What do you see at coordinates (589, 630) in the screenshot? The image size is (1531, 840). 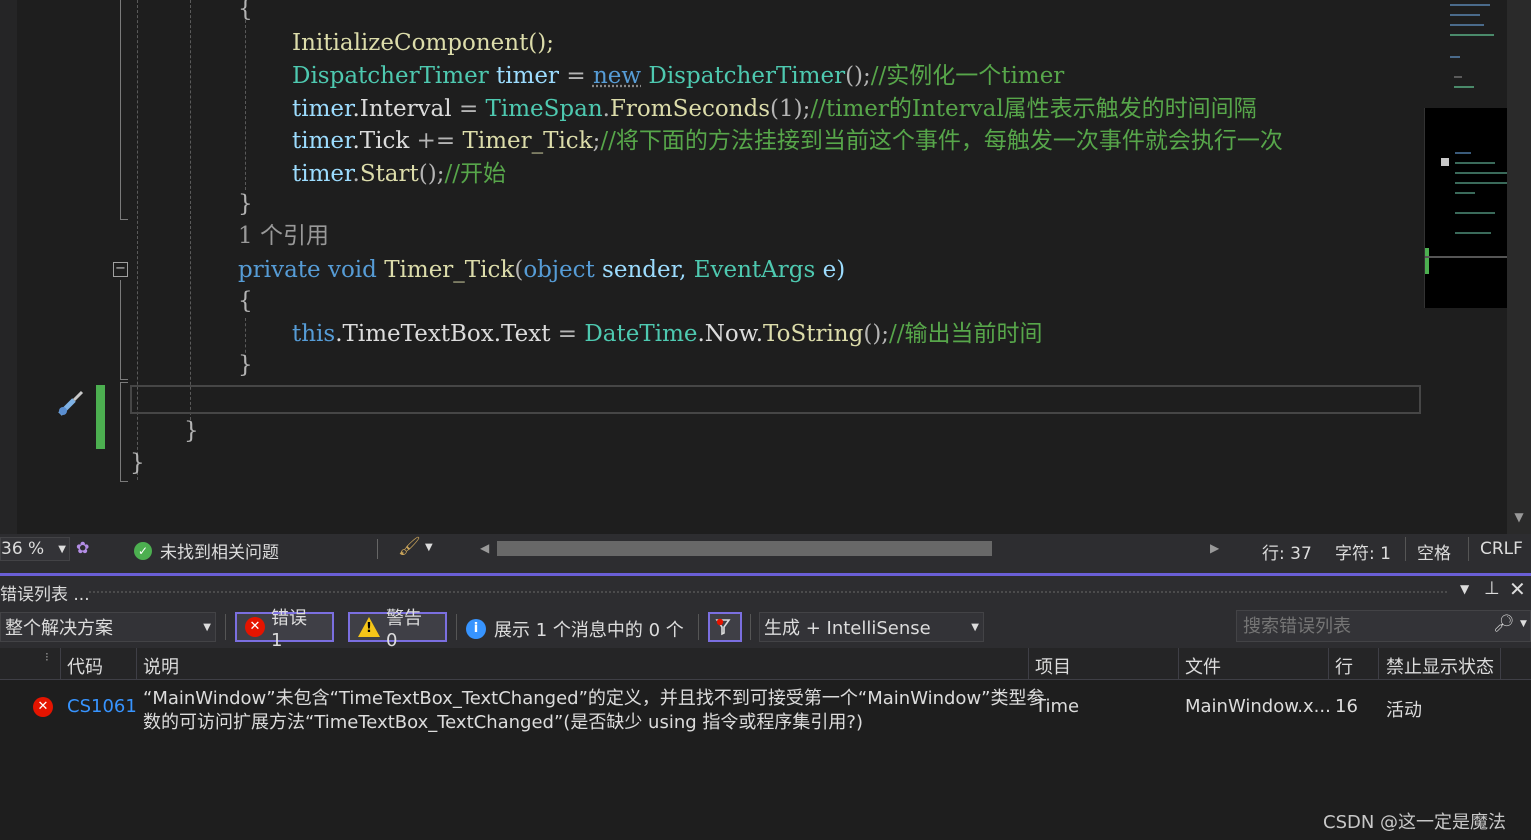 I see `messages-count: 展示 1 个消息中的 0 个` at bounding box center [589, 630].